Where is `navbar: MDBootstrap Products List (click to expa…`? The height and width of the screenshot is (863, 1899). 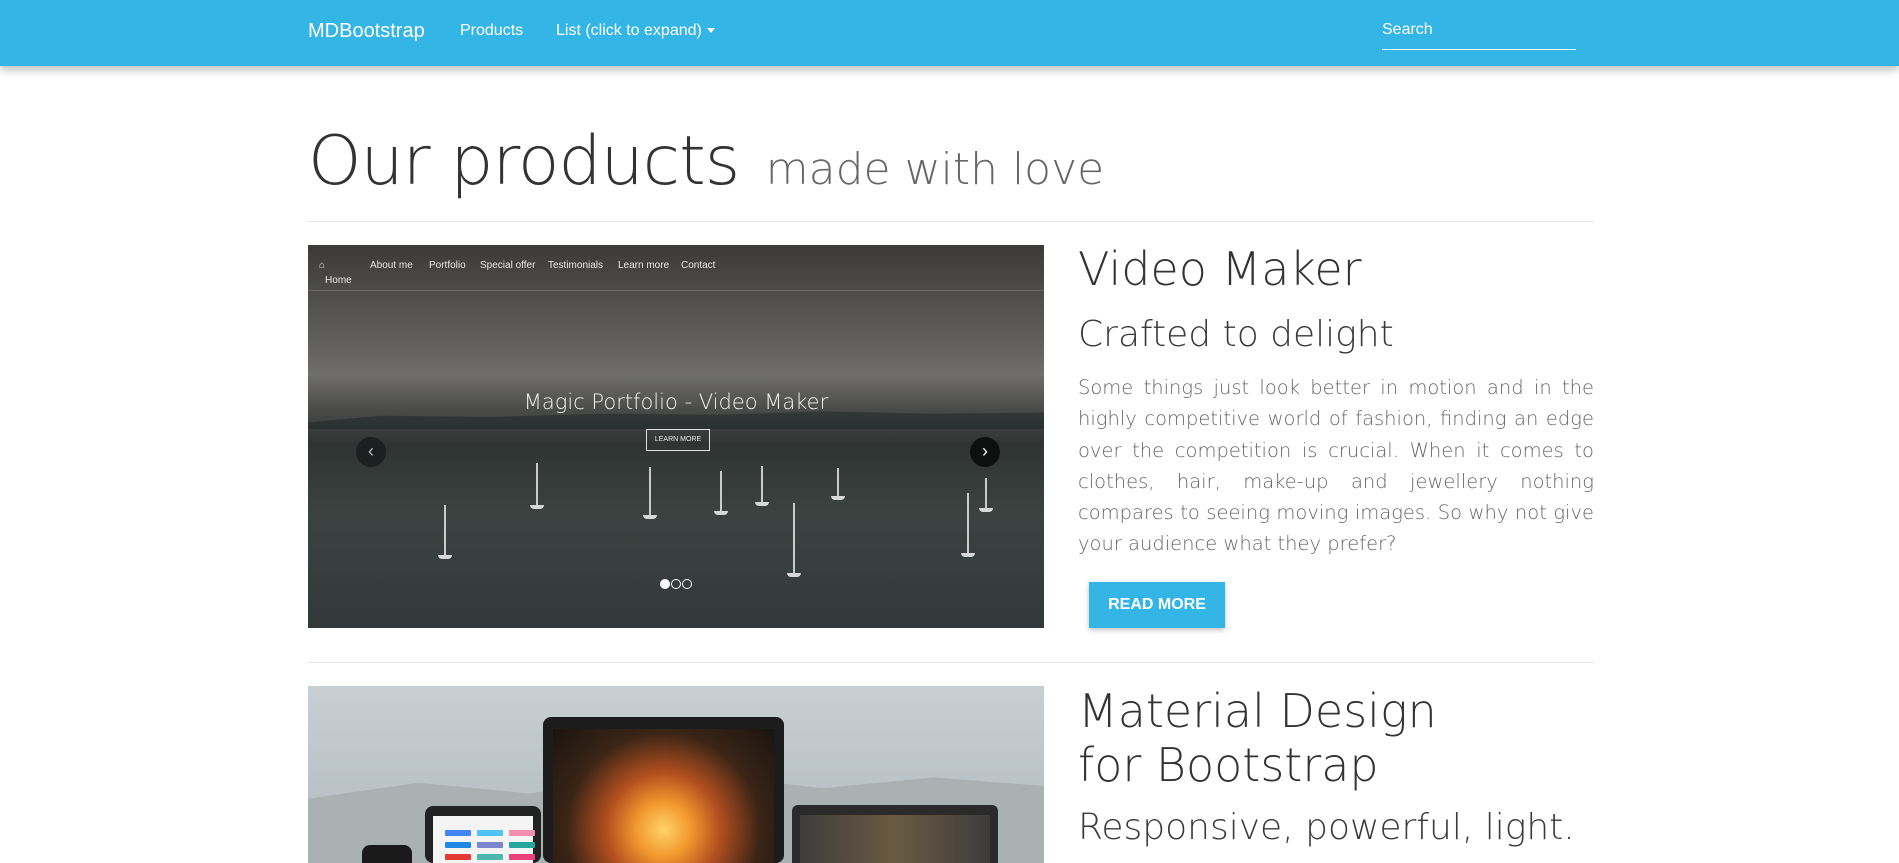 navbar: MDBootstrap Products List (click to expa… is located at coordinates (949, 33).